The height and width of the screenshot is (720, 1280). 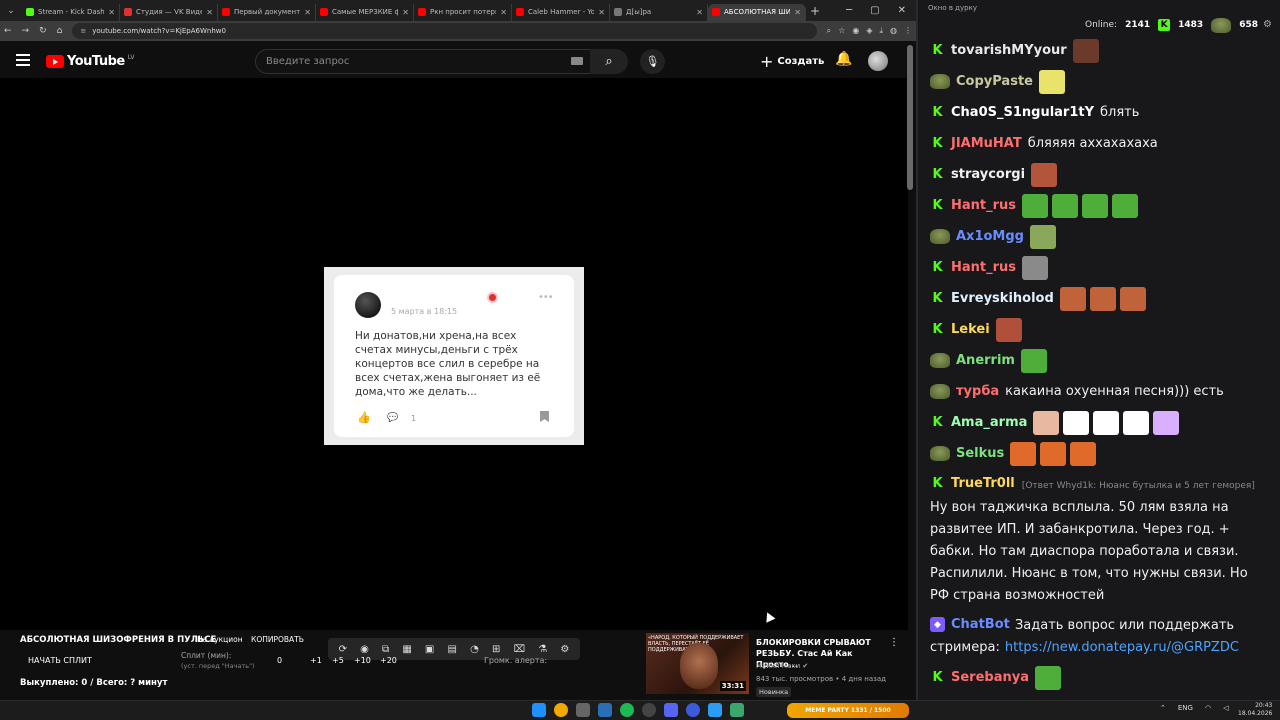 What do you see at coordinates (1225, 708) in the screenshot?
I see `volume-icon: ◁` at bounding box center [1225, 708].